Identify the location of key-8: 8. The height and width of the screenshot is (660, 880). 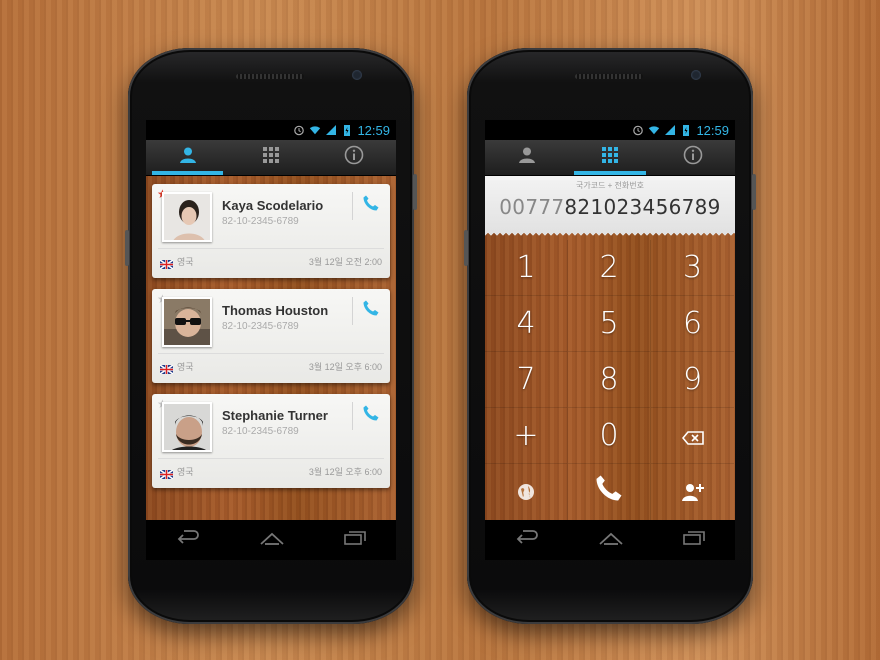
(609, 380).